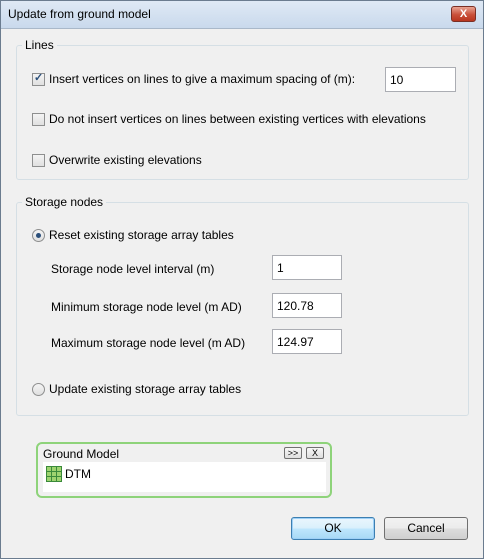 This screenshot has width=484, height=559. Describe the element at coordinates (38, 235) in the screenshot. I see `reset-storage-radio` at that location.